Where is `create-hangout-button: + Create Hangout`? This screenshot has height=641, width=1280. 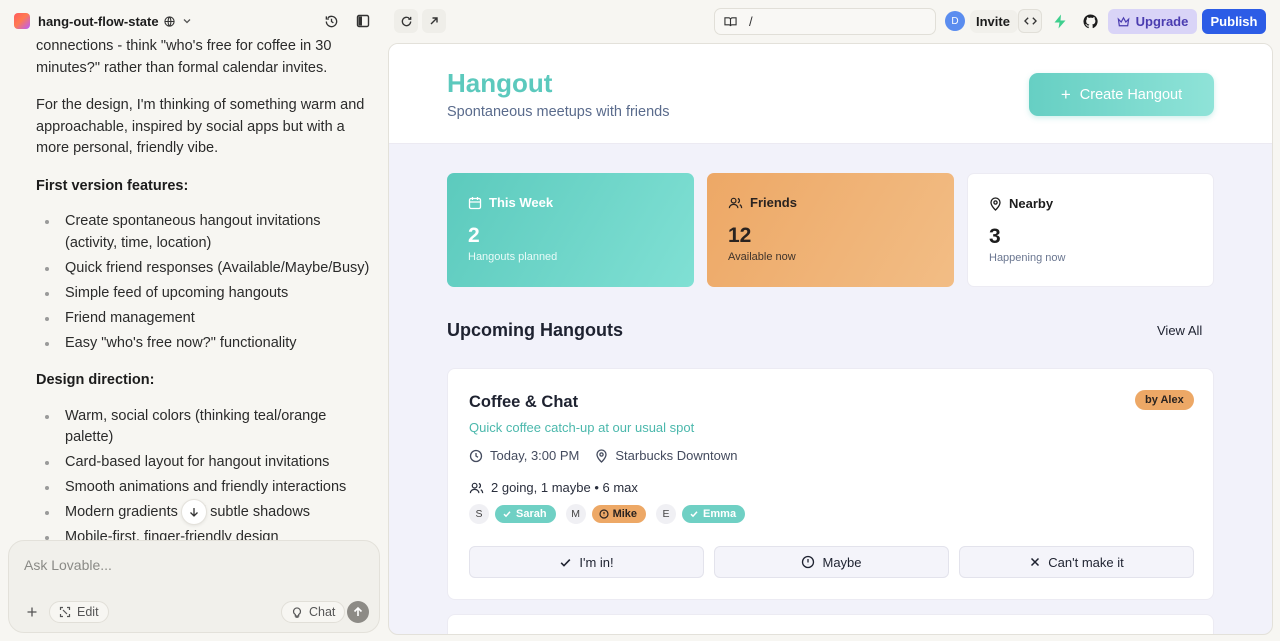
create-hangout-button: + Create Hangout is located at coordinates (1121, 94).